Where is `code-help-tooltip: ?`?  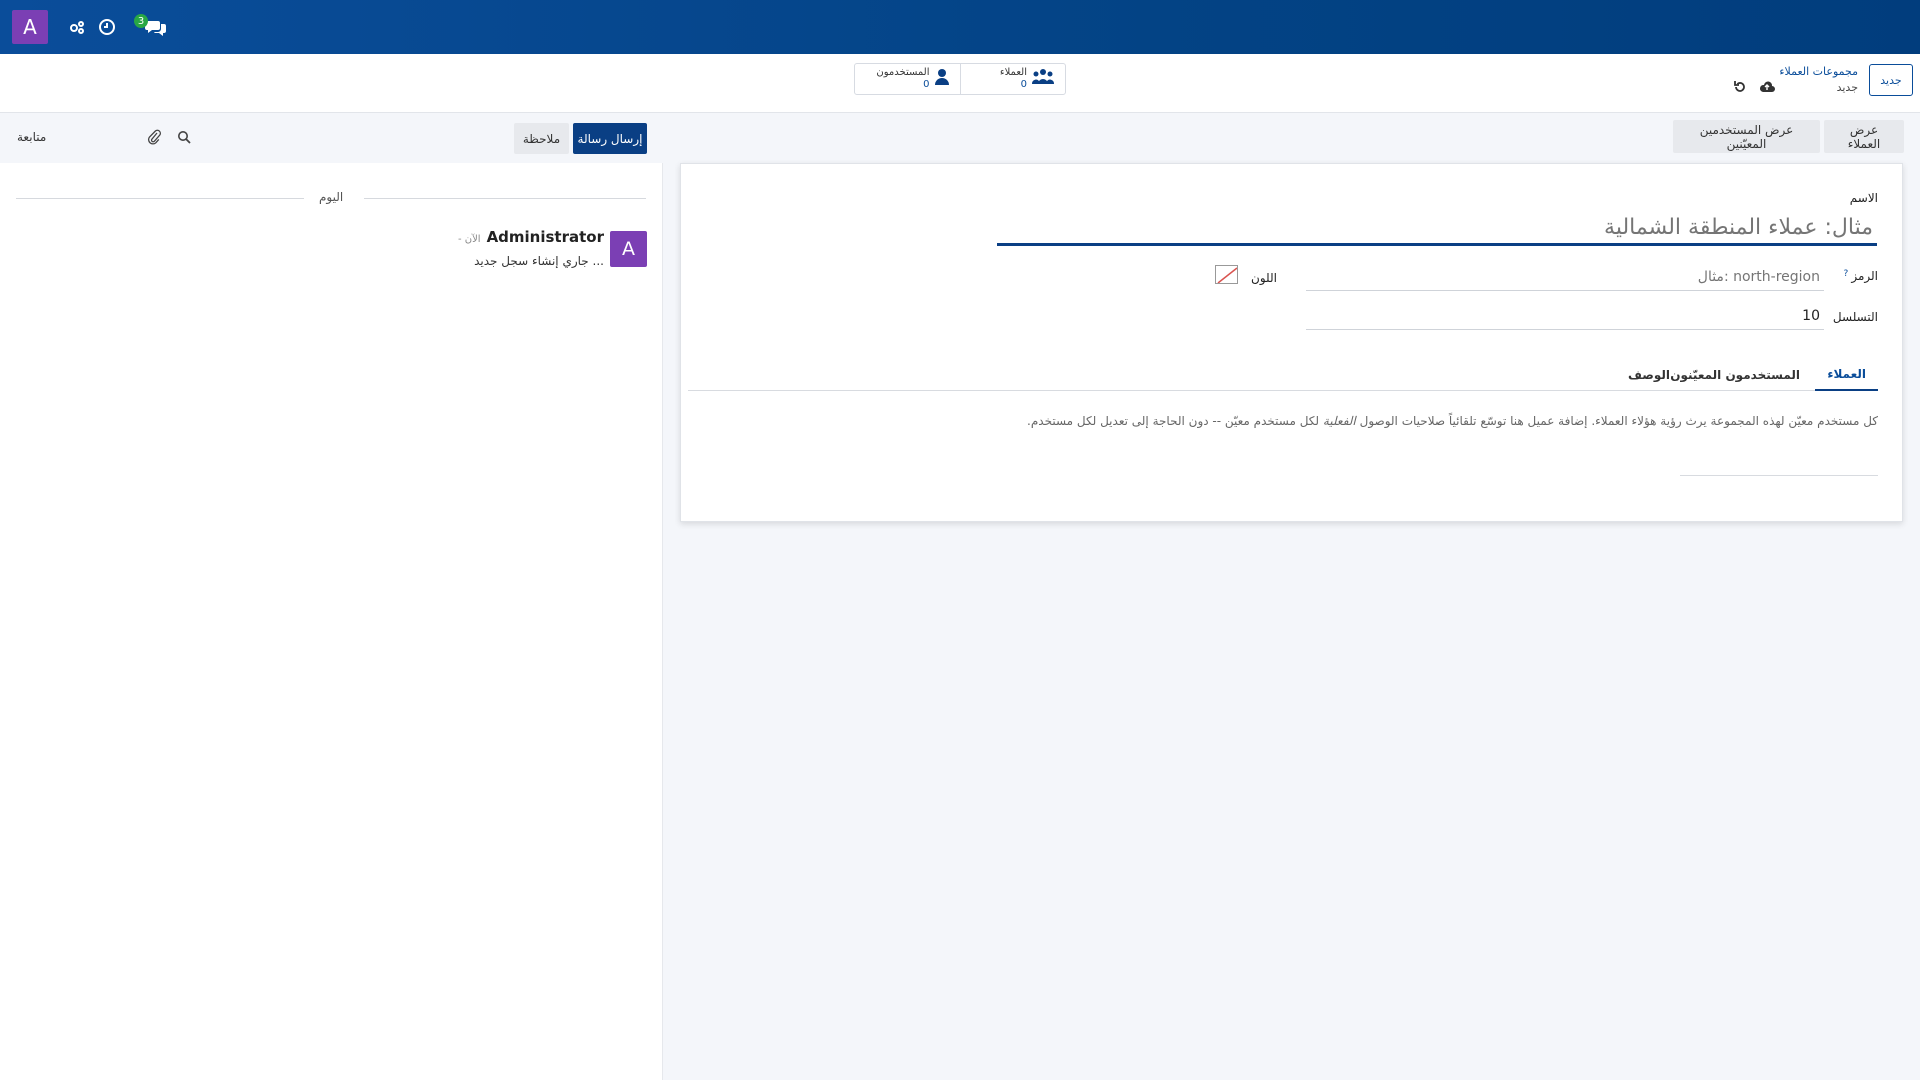 code-help-tooltip: ? is located at coordinates (1846, 276).